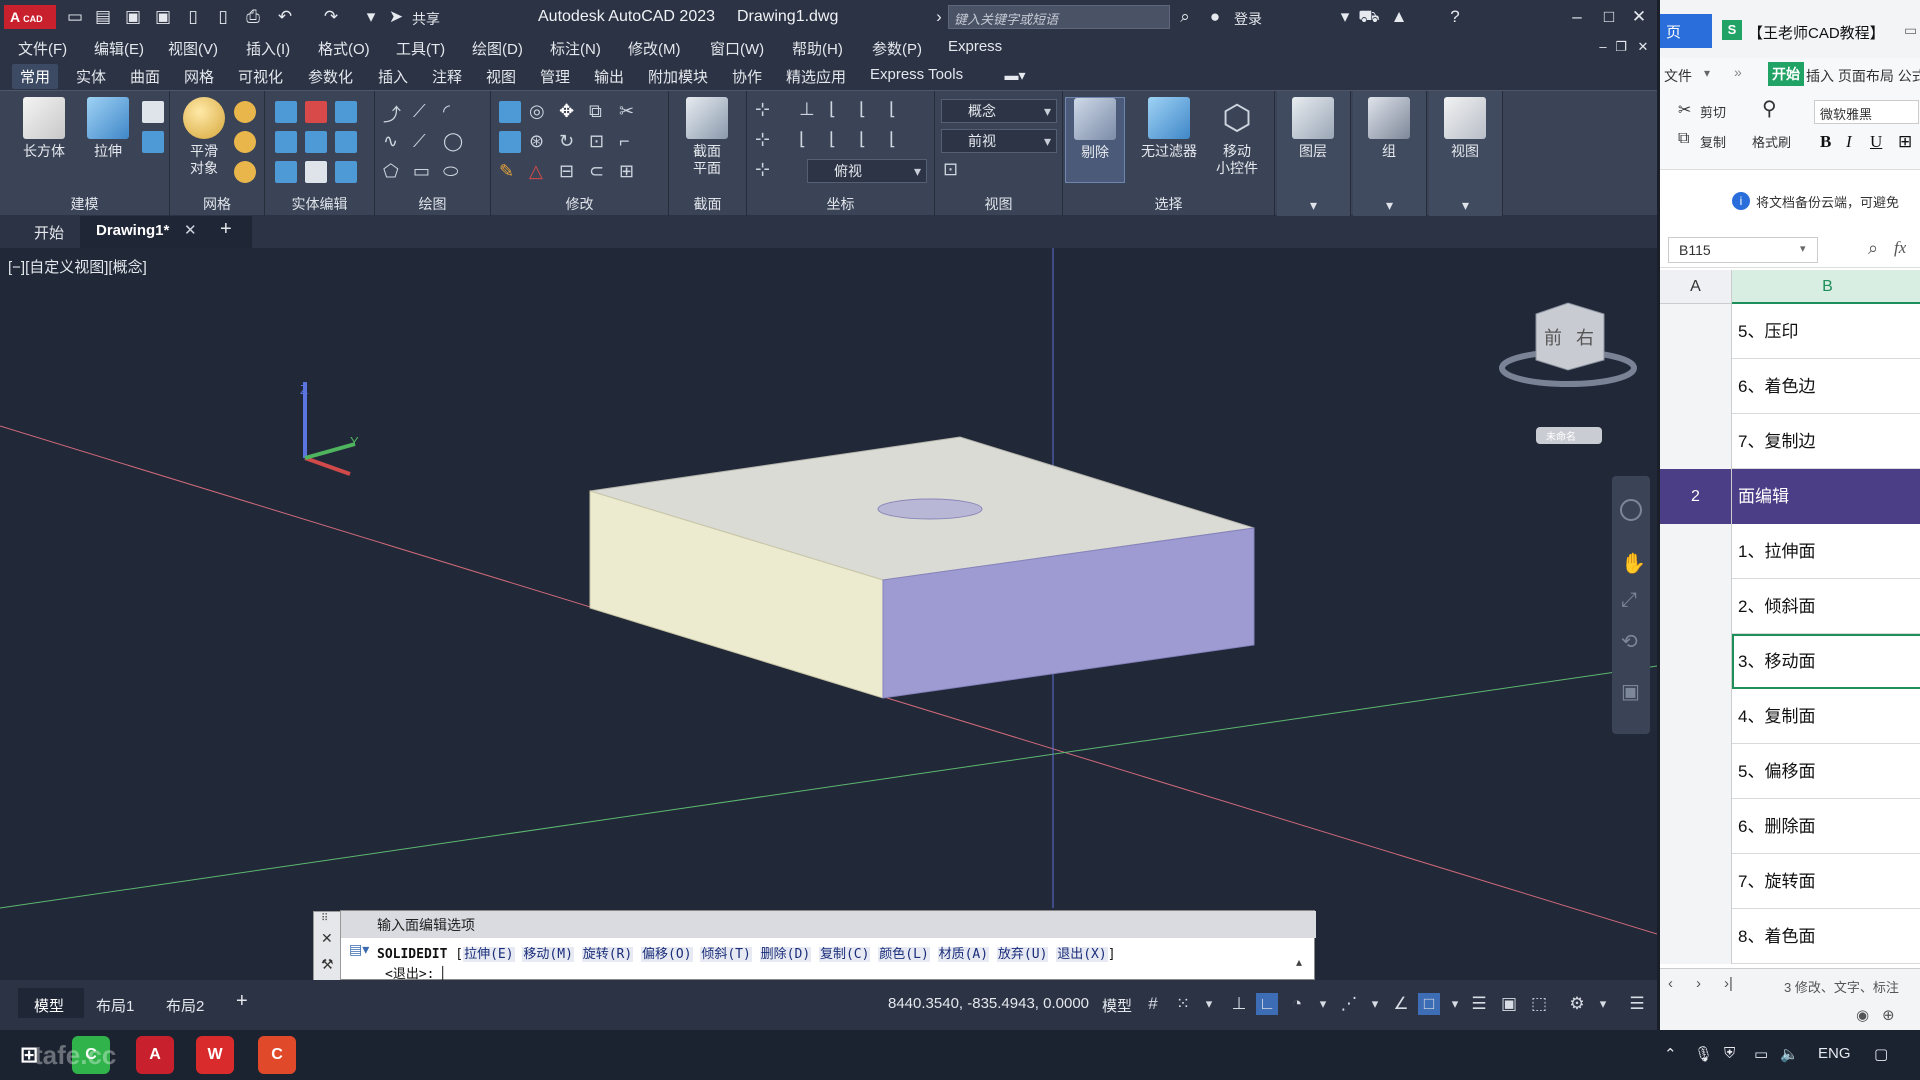 This screenshot has width=1920, height=1080. What do you see at coordinates (316, 112) in the screenshot?
I see `subtract-icon` at bounding box center [316, 112].